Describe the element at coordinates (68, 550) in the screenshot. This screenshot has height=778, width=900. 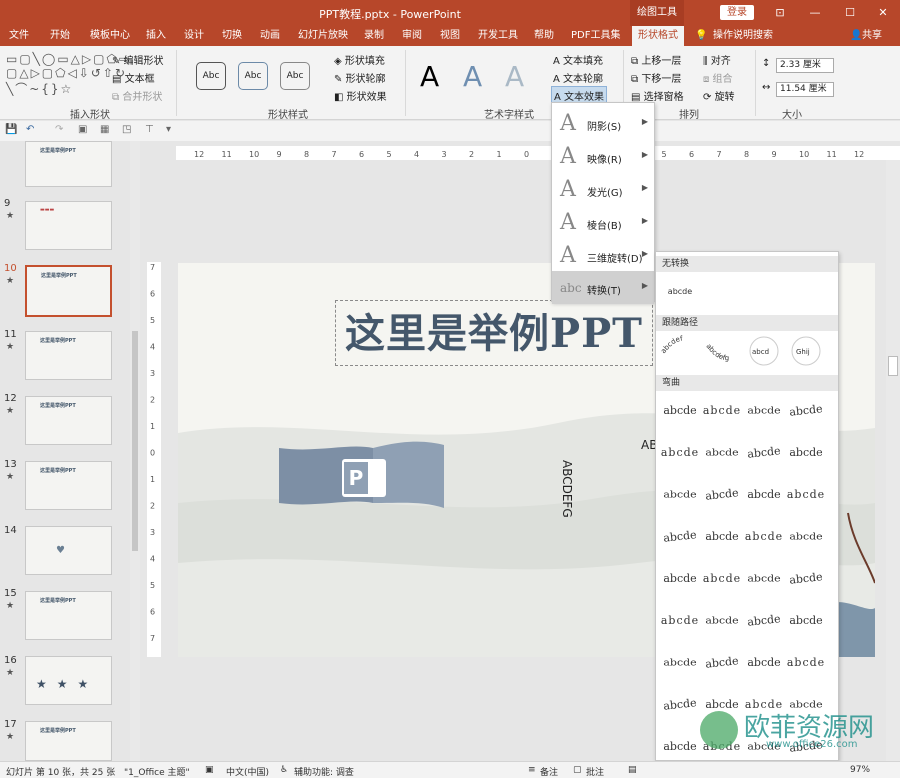
I see `slide-thumbnail: ♥` at that location.